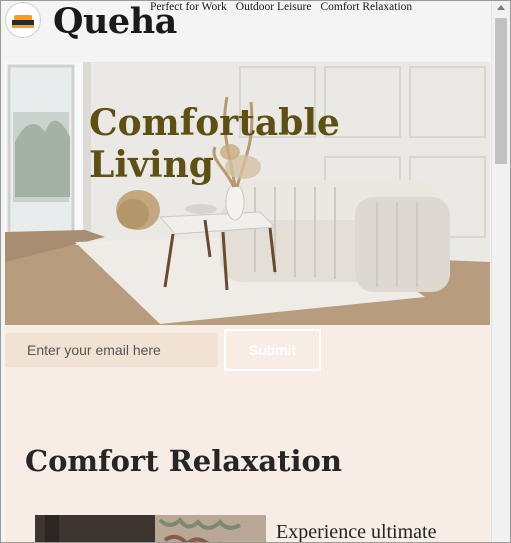  I want to click on scrollbar-thumb, so click(501, 91).